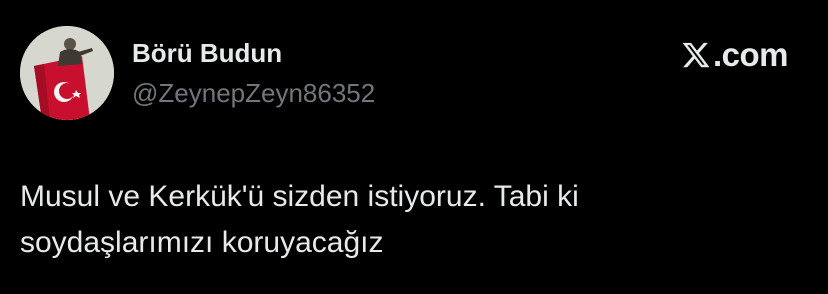 This screenshot has height=294, width=828. Describe the element at coordinates (202, 242) in the screenshot. I see `tweet-text-line: soydaşlarımızı koruyacağız` at that location.